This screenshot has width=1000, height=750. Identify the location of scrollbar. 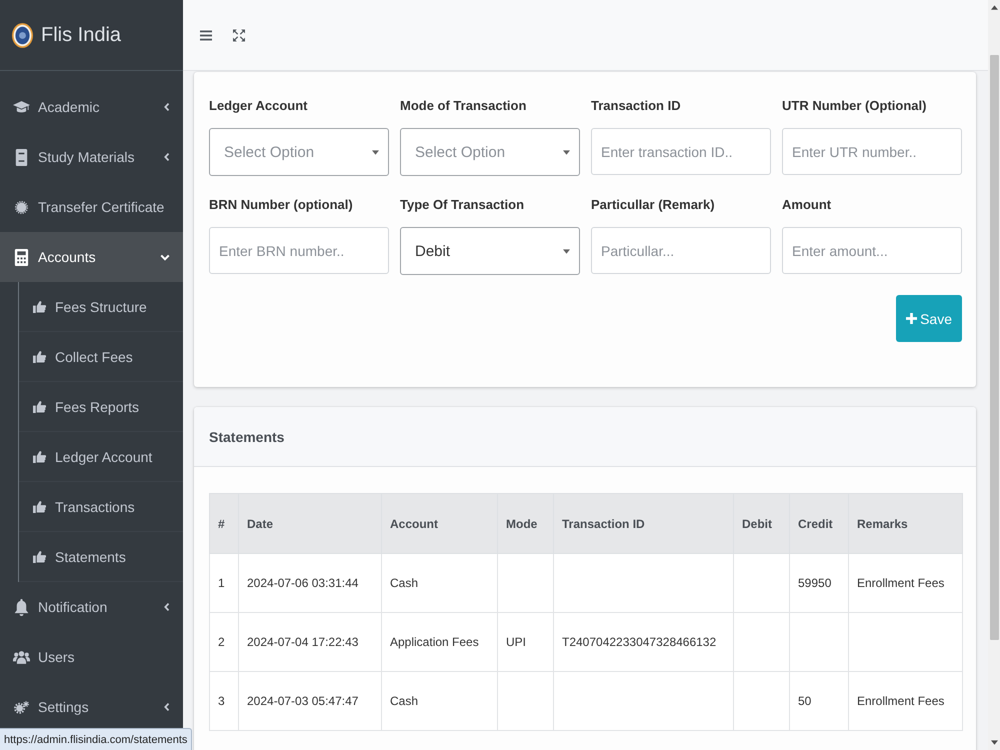
(994, 375).